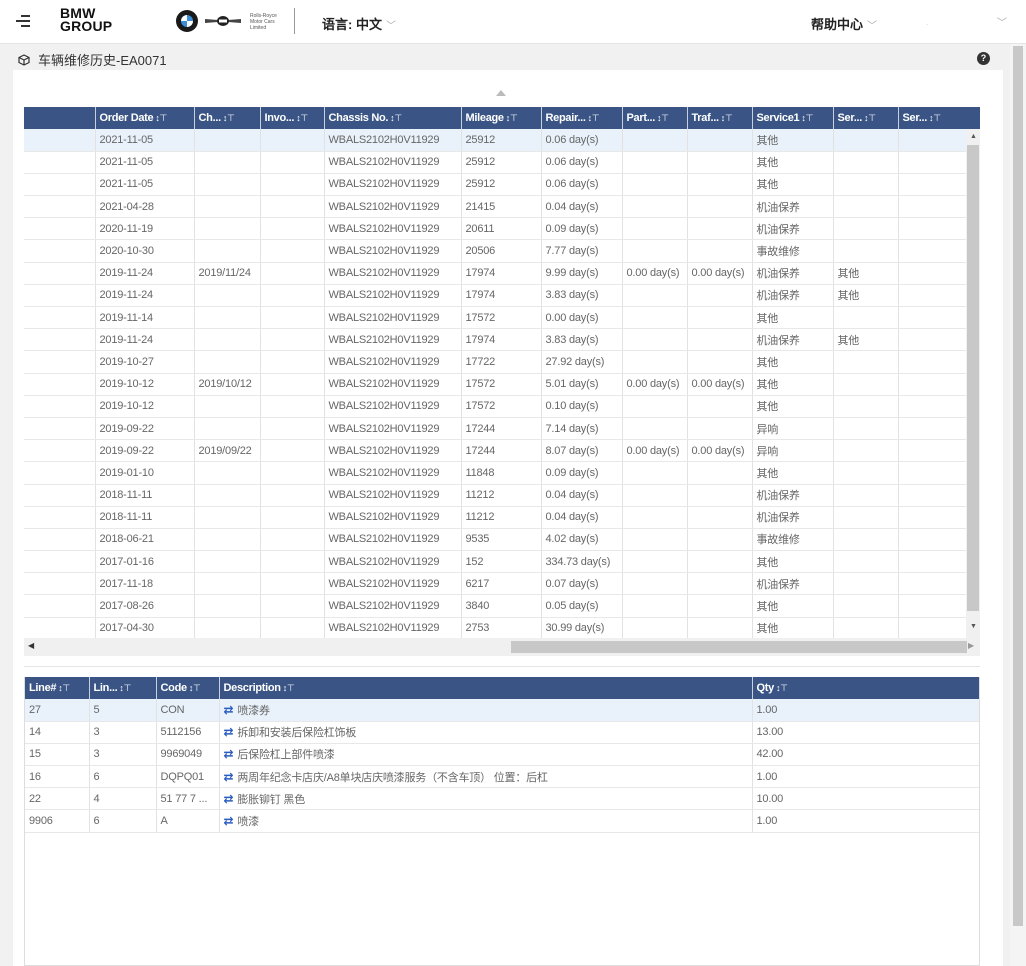  What do you see at coordinates (582, 627) in the screenshot?
I see `table-cell: 30.99 day(s)` at bounding box center [582, 627].